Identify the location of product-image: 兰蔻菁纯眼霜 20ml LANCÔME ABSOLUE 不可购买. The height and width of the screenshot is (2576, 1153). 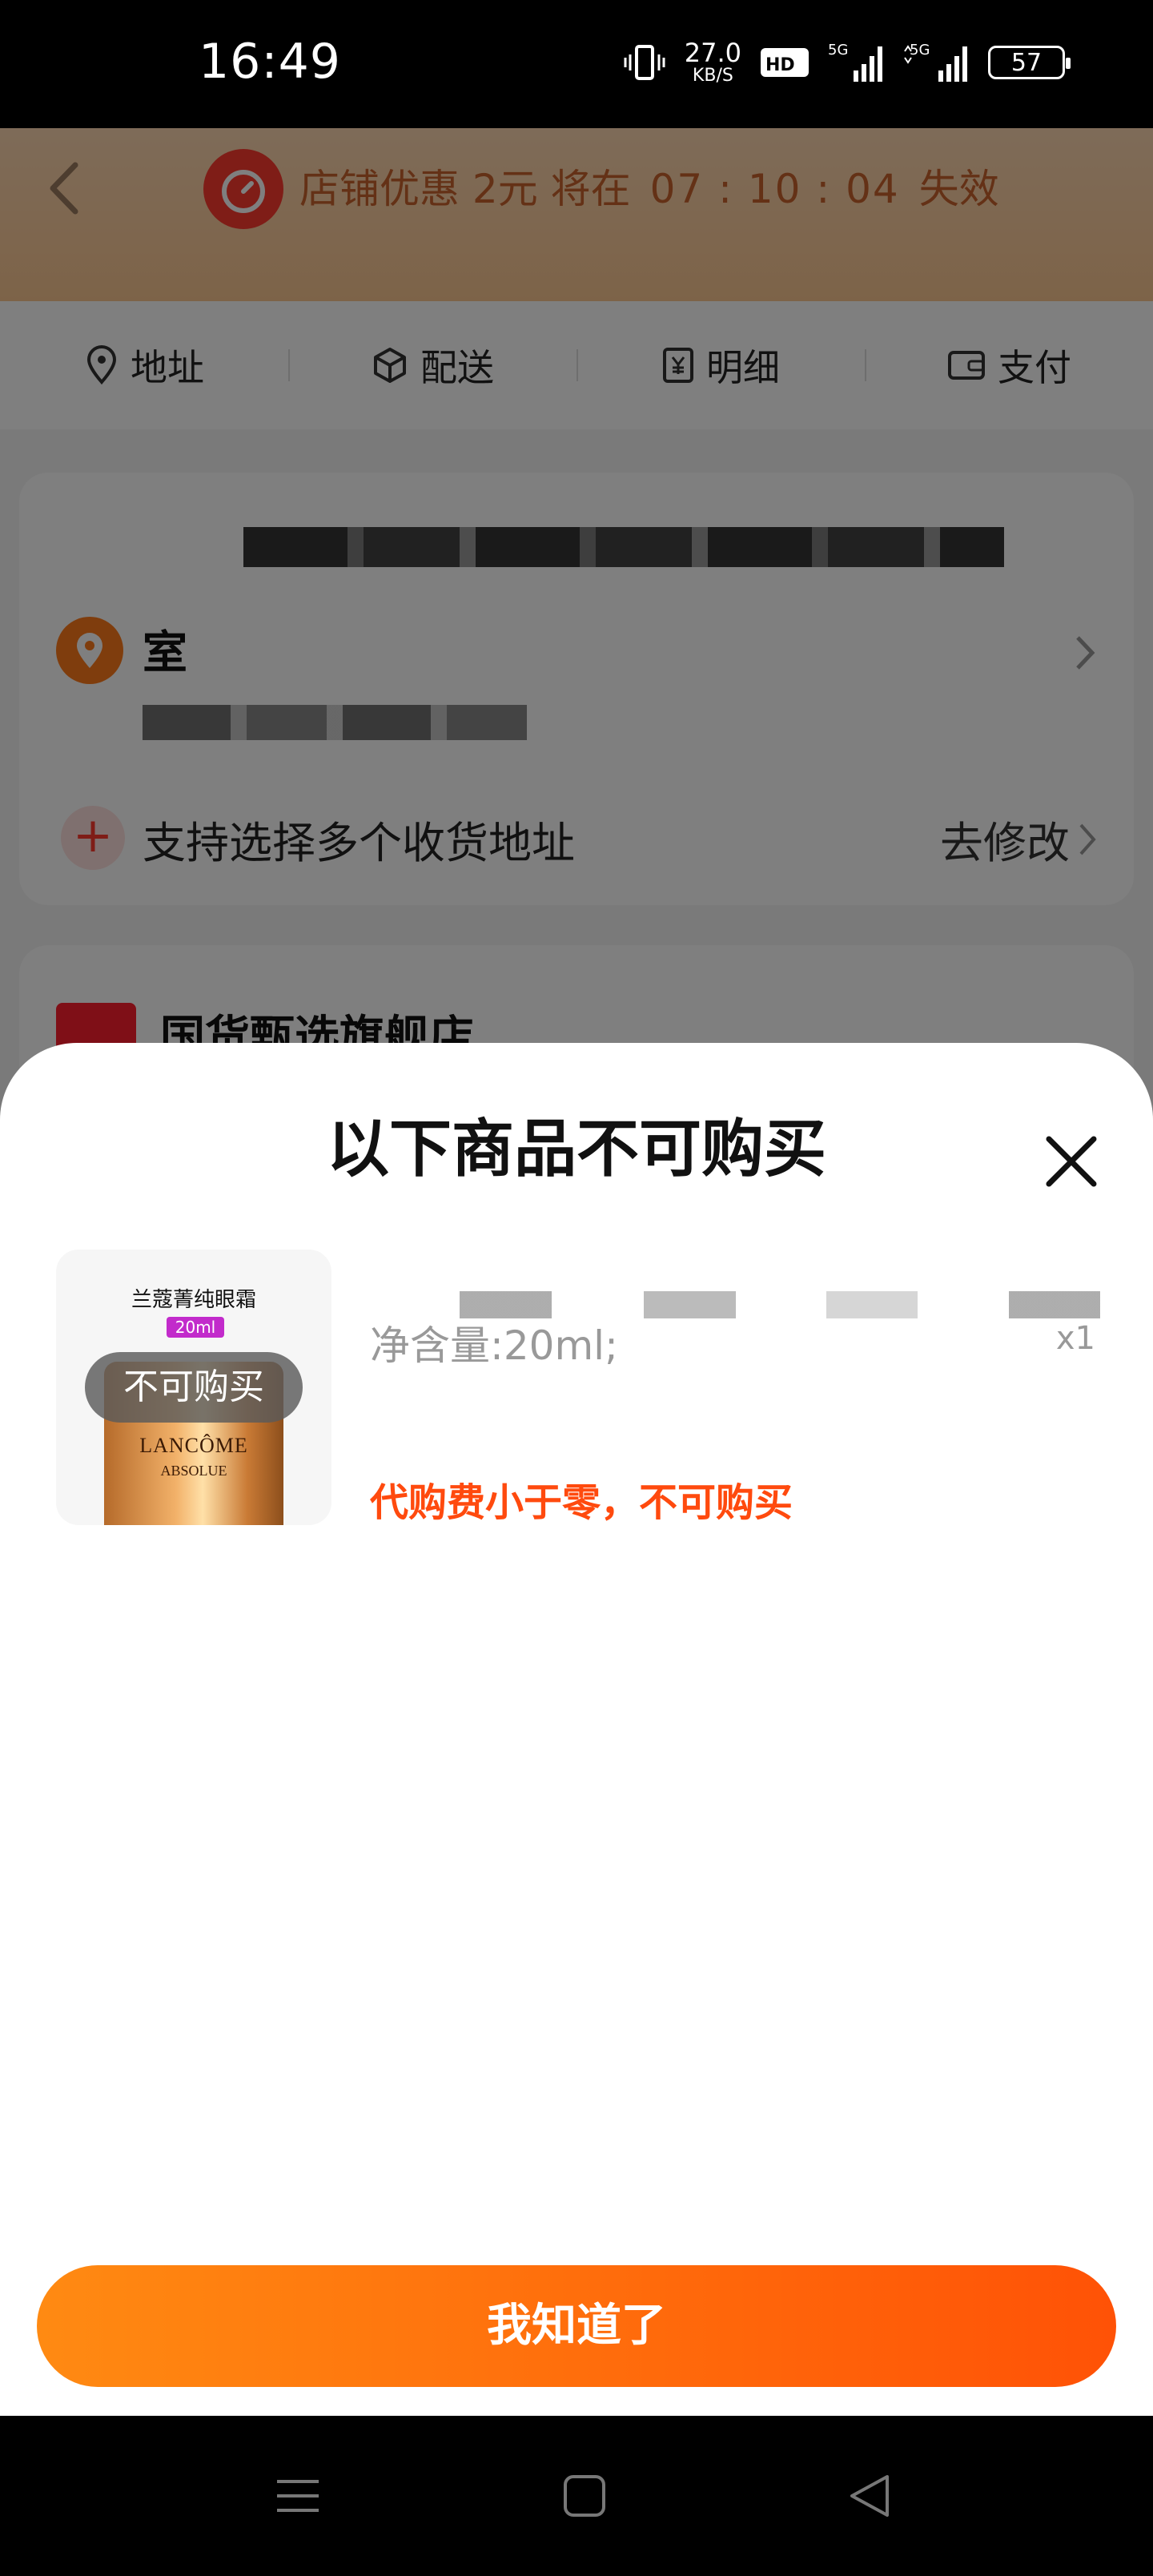
(194, 1387).